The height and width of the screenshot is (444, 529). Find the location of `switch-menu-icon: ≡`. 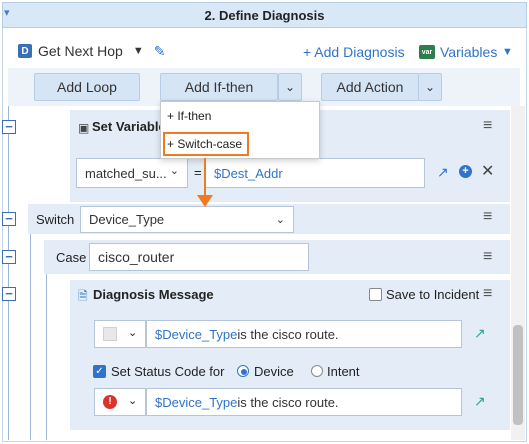

switch-menu-icon: ≡ is located at coordinates (487, 217).